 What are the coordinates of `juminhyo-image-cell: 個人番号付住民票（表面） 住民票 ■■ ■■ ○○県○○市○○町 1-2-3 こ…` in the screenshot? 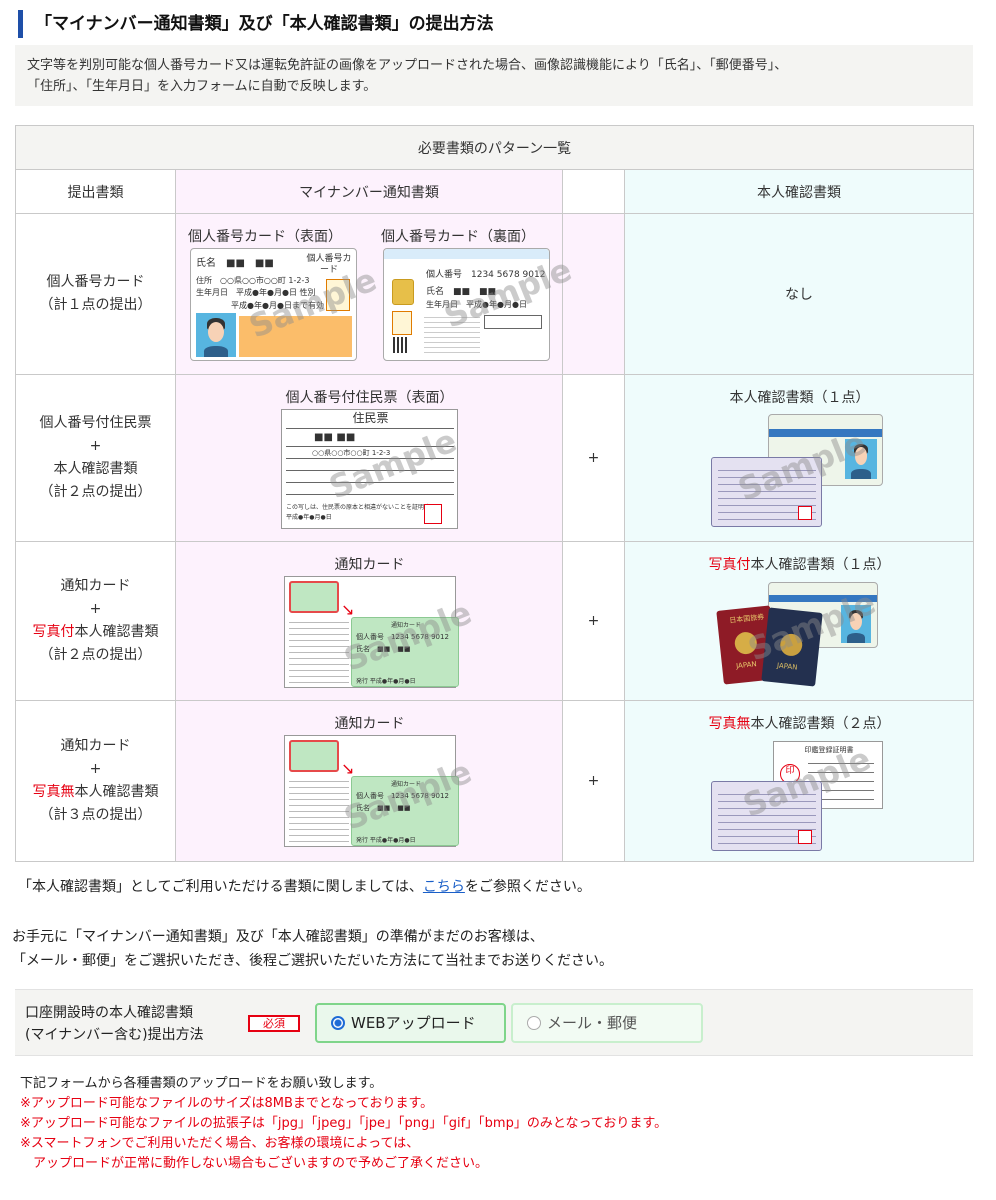 It's located at (369, 458).